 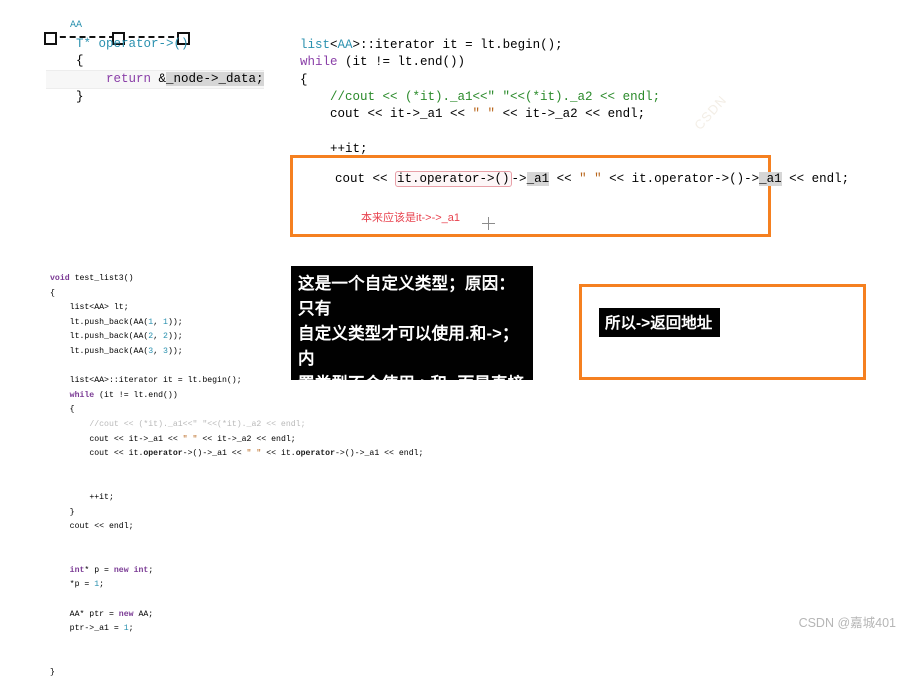 What do you see at coordinates (99, 570) in the screenshot?
I see `code-token: * p =` at bounding box center [99, 570].